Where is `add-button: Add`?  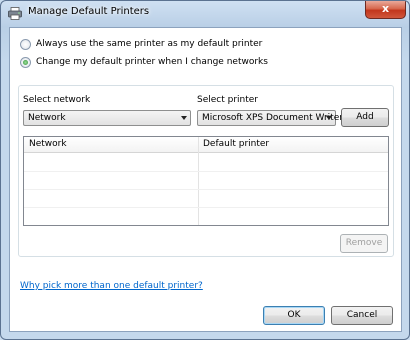
add-button: Add is located at coordinates (365, 117).